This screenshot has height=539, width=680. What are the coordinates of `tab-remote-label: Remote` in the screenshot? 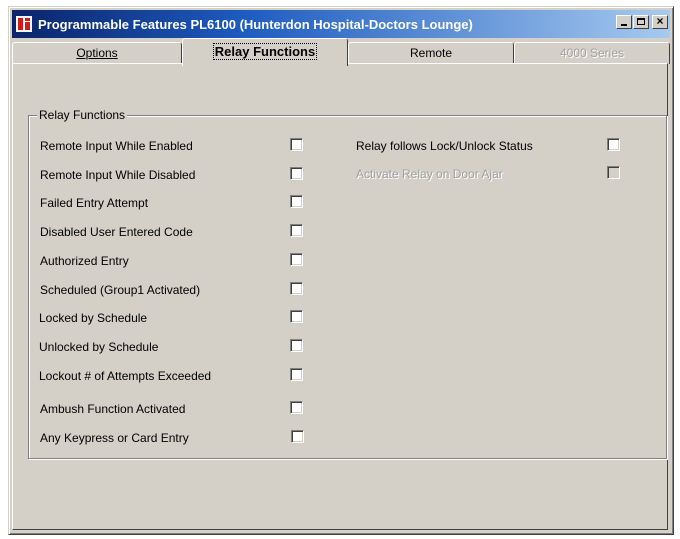 It's located at (431, 53).